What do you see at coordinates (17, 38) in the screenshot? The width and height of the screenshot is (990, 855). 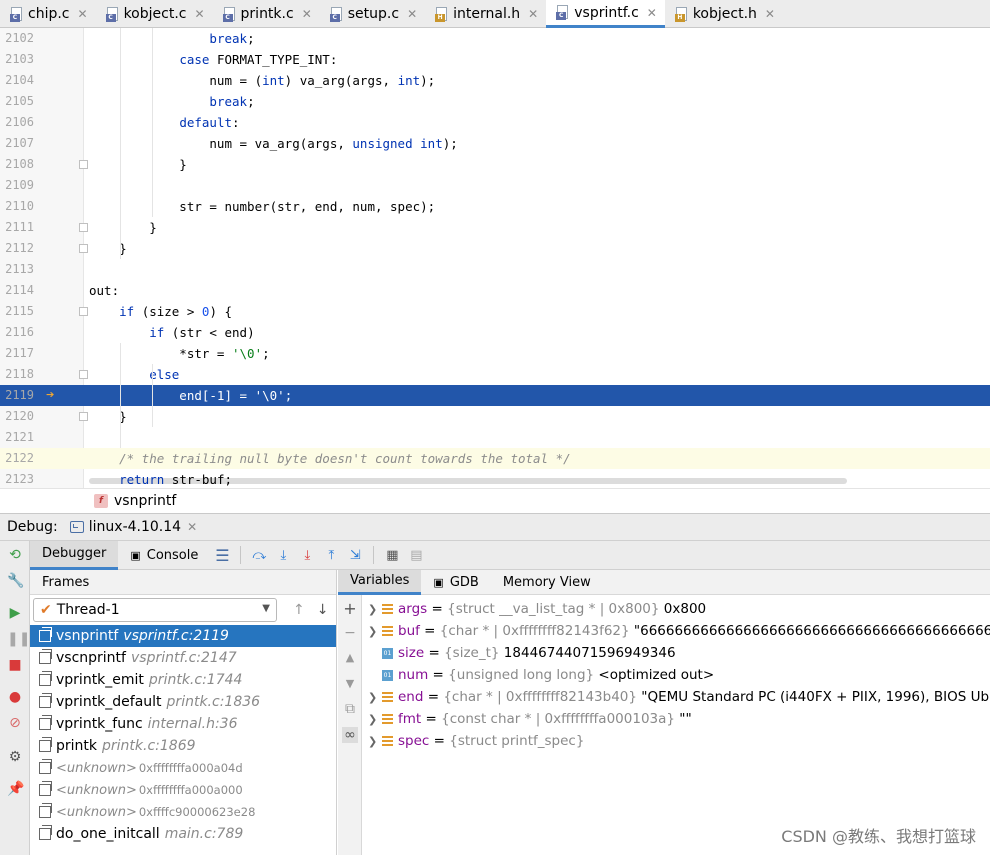 I see `line-number: 2102` at bounding box center [17, 38].